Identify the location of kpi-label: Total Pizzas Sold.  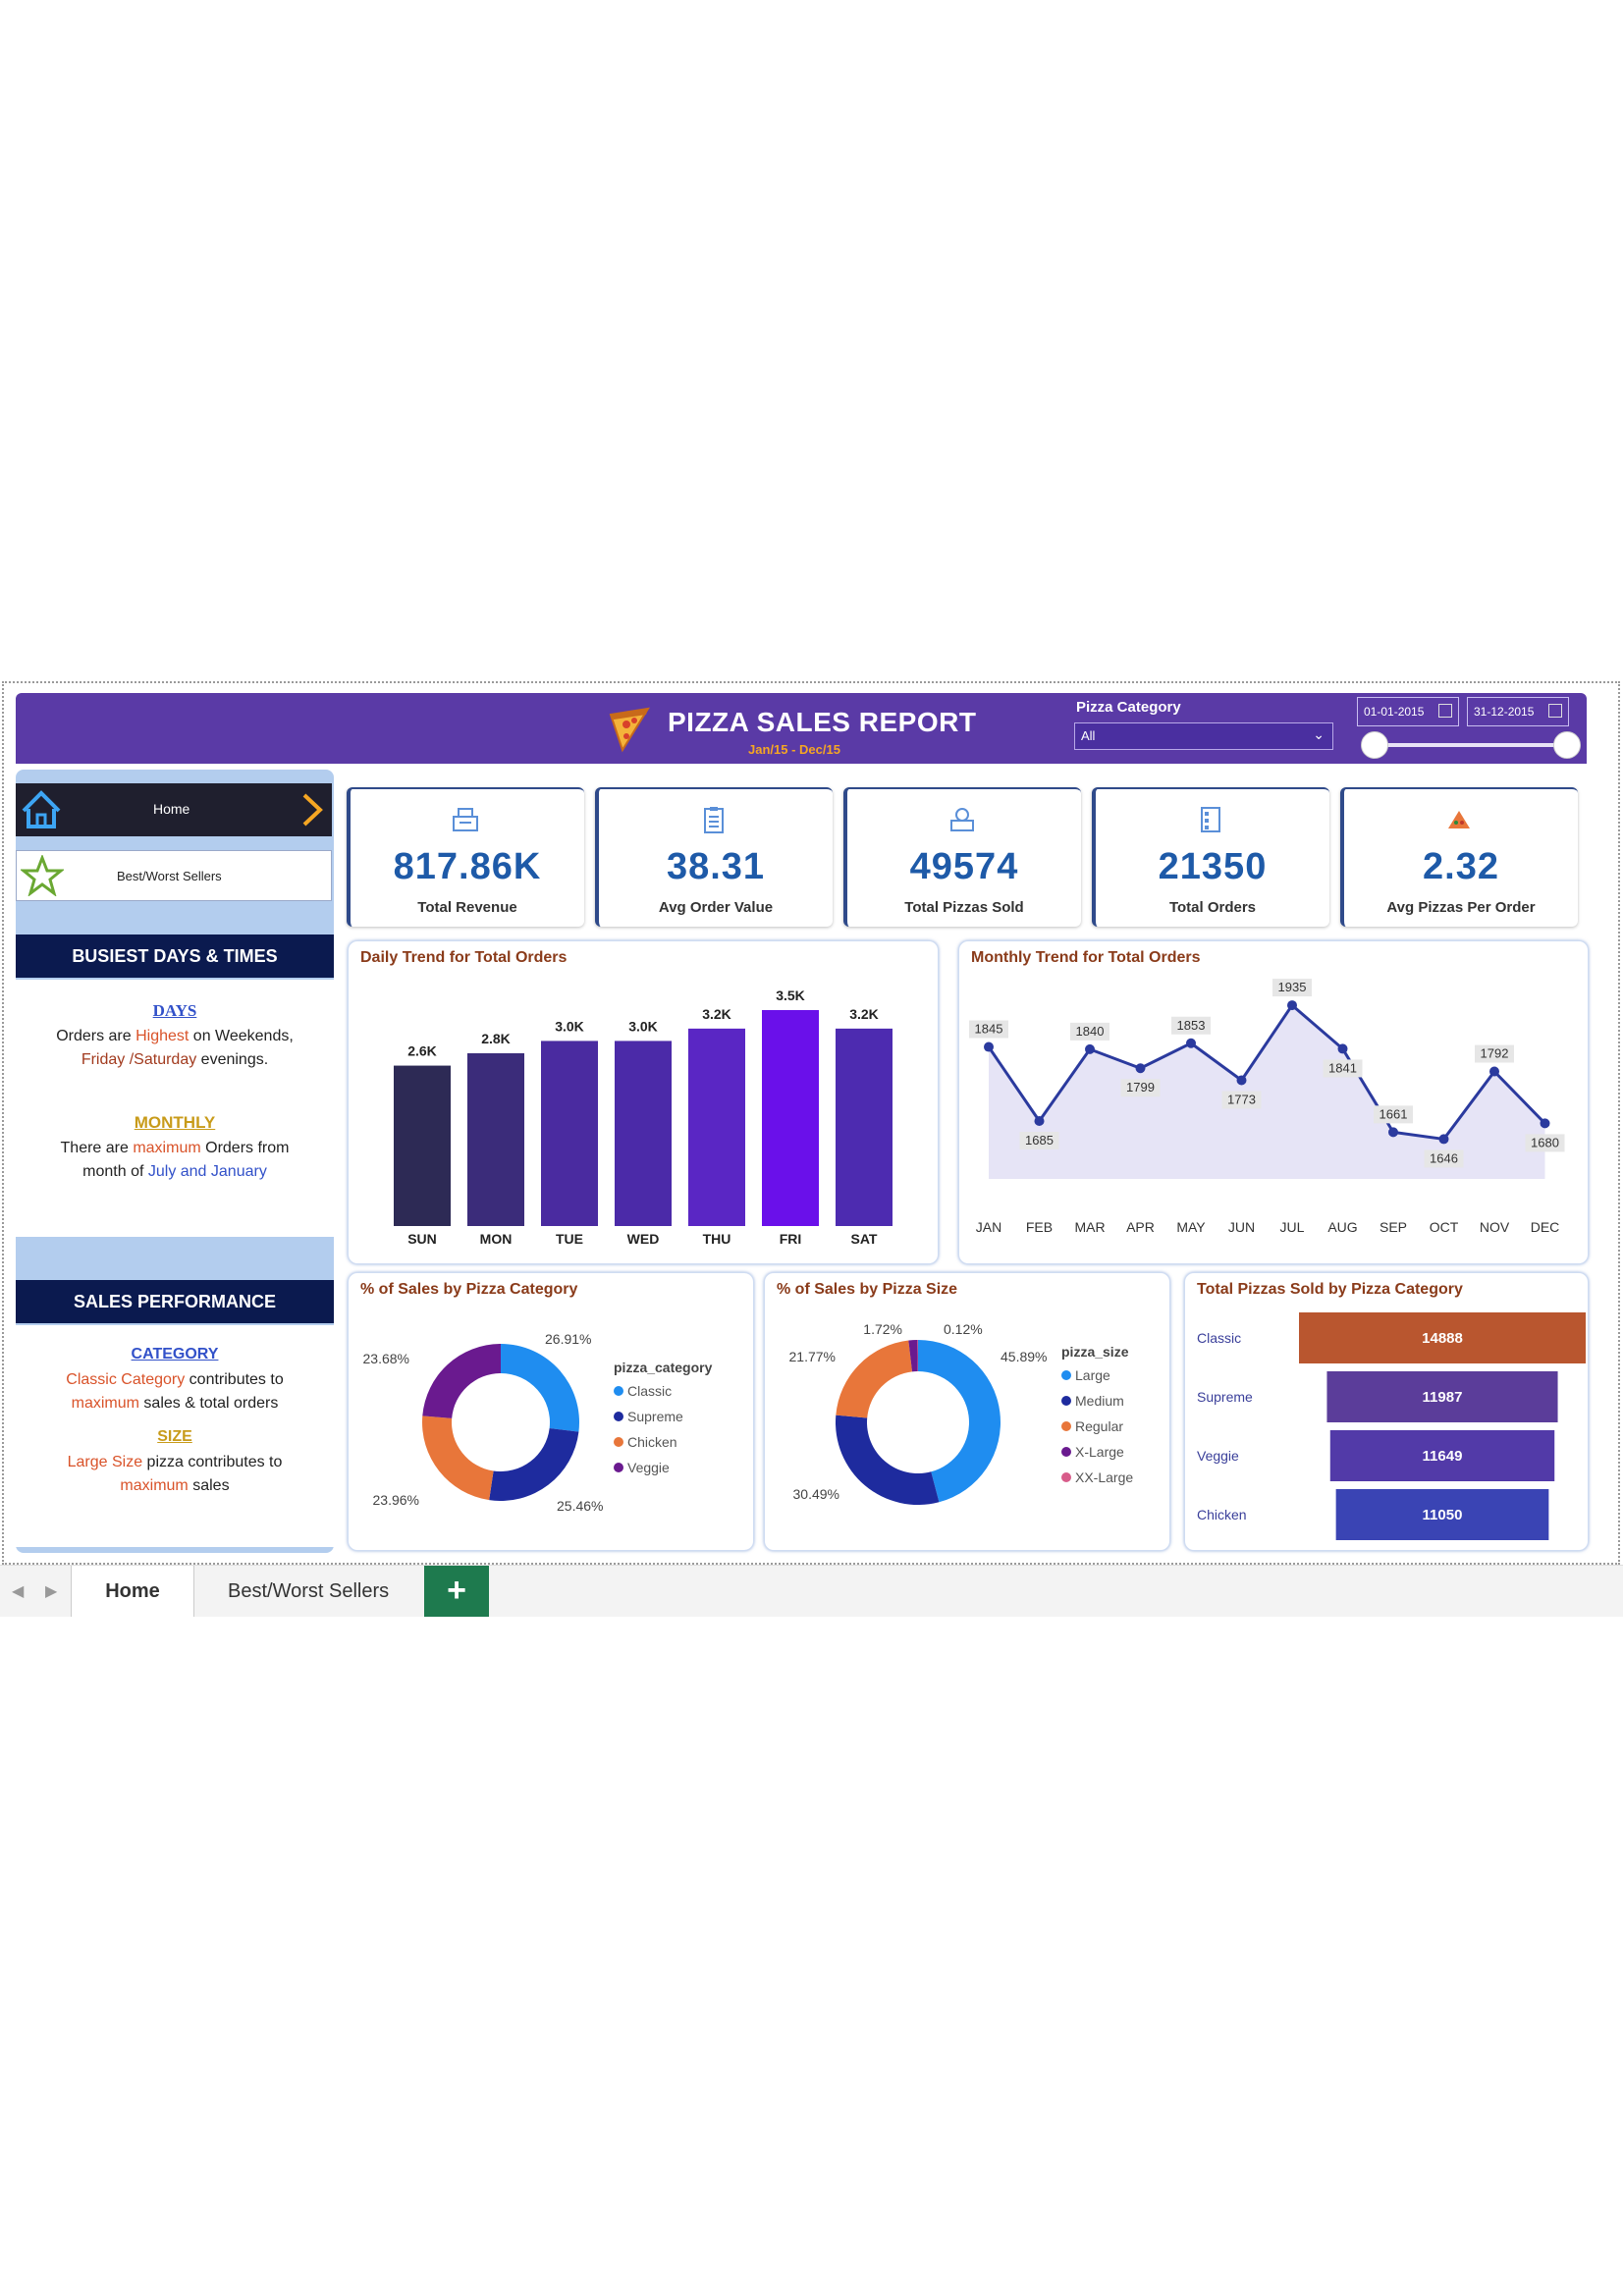
(964, 907).